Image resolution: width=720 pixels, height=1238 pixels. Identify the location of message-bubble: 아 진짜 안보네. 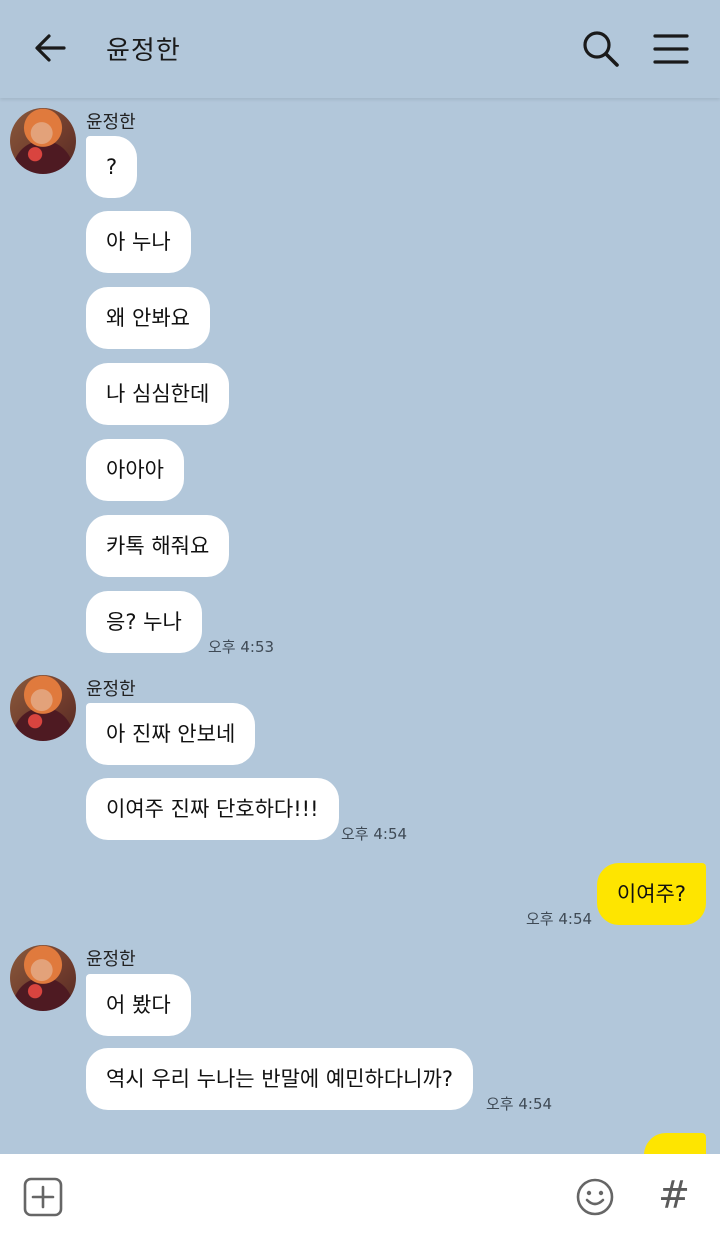
(171, 734).